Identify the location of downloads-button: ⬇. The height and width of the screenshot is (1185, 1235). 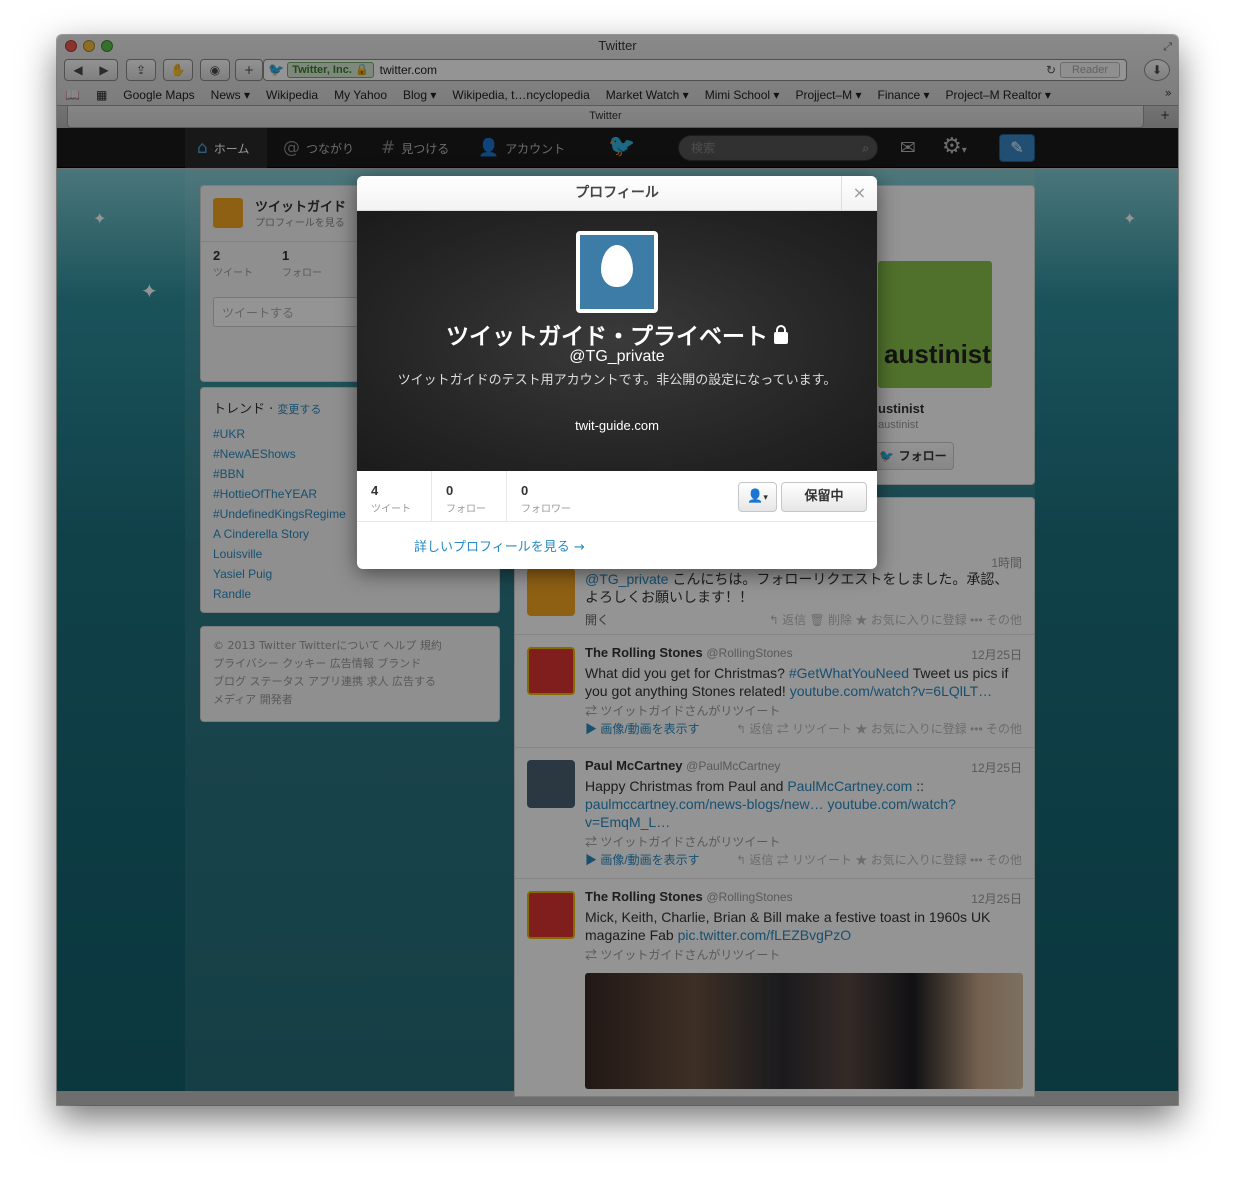
(1157, 70).